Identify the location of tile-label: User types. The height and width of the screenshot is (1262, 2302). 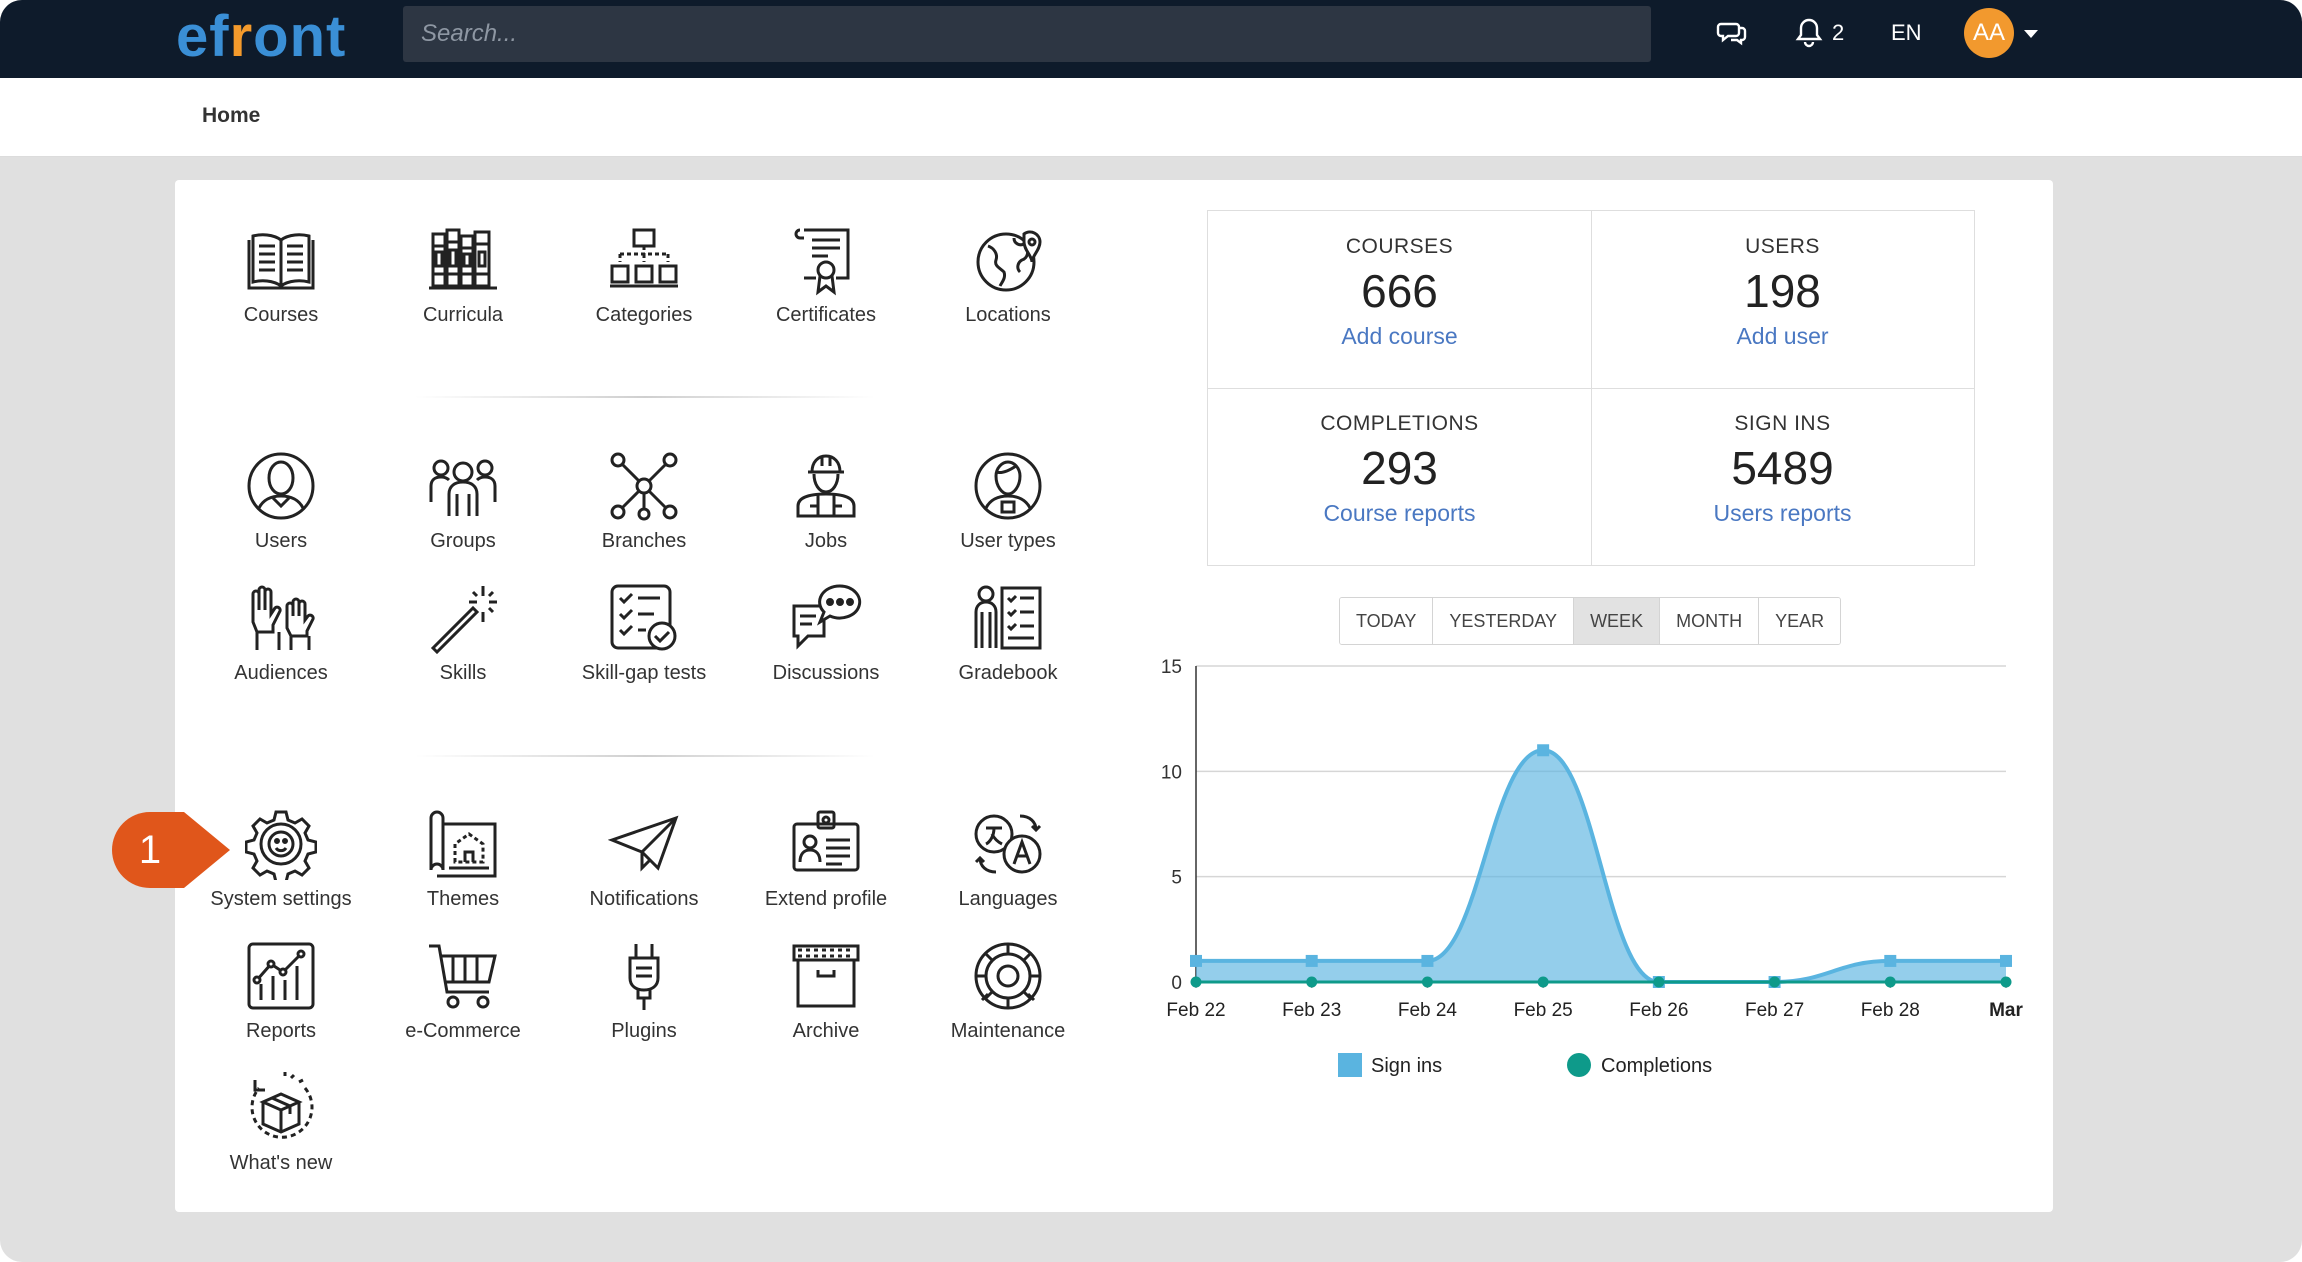
(1008, 541).